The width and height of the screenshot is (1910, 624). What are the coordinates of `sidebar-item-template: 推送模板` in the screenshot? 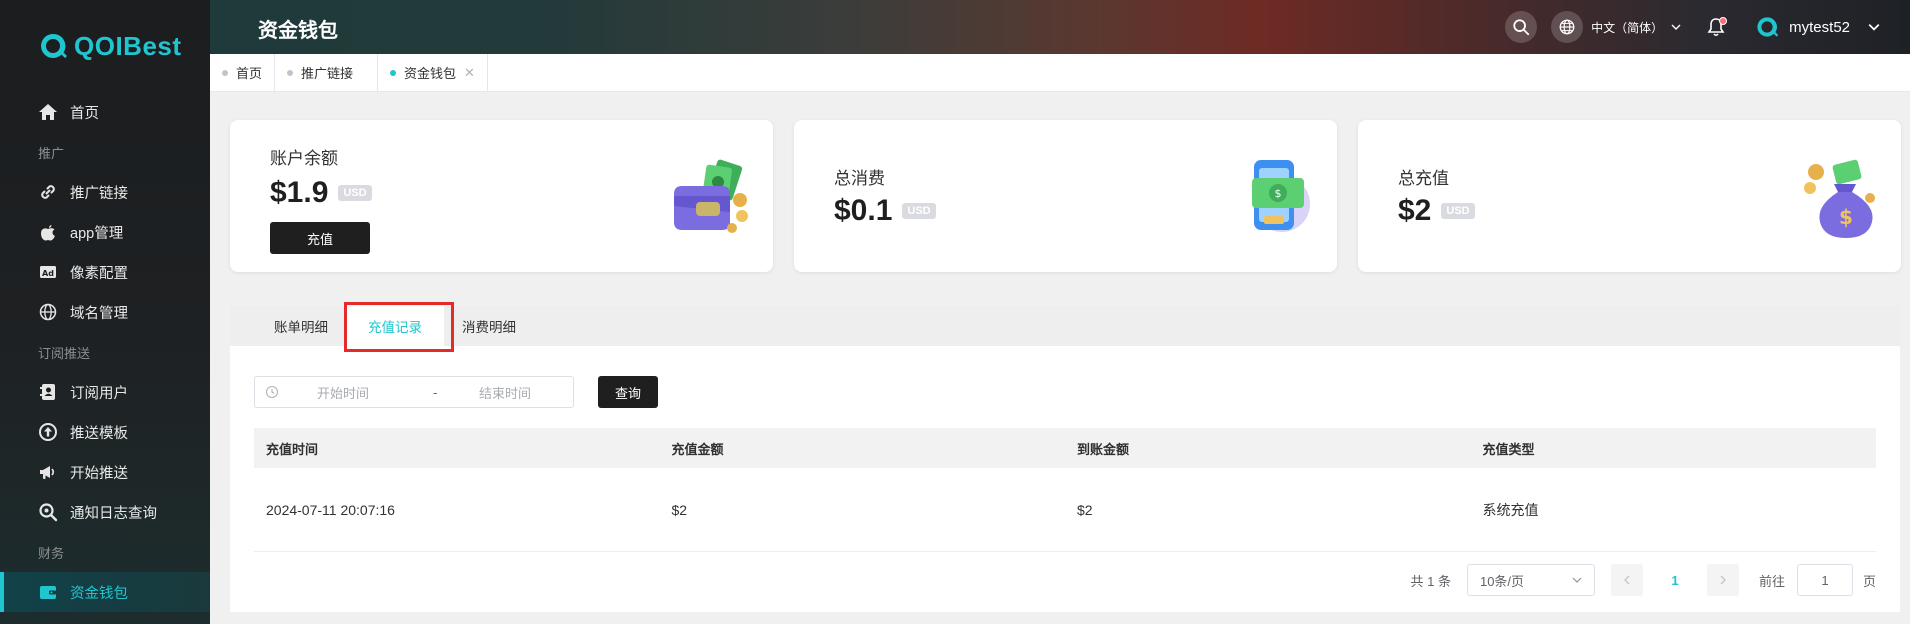 It's located at (105, 432).